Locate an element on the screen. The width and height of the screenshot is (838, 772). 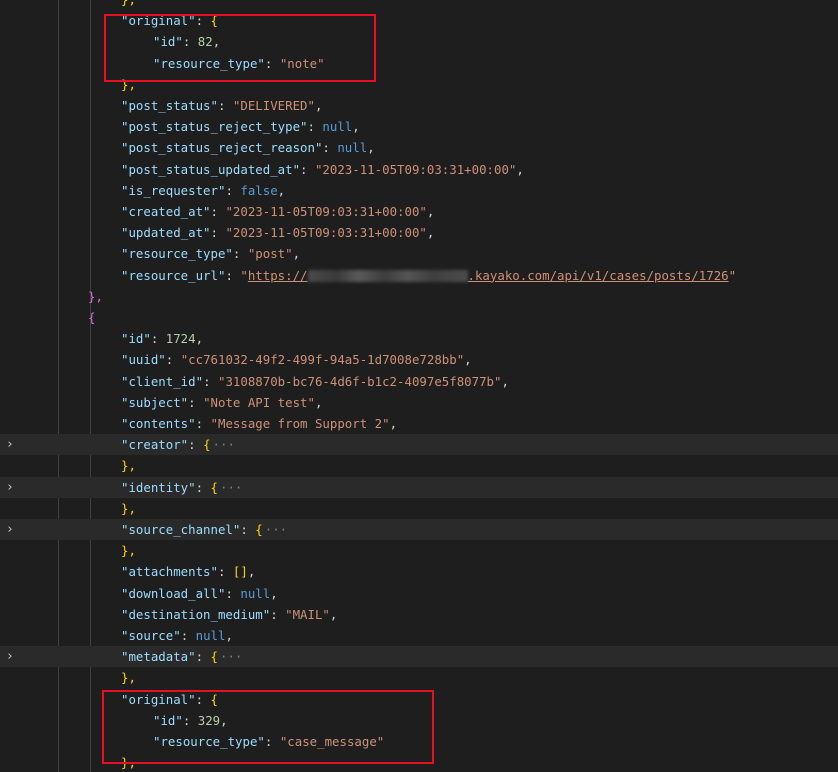
json-key: "subject" is located at coordinates (155, 402).